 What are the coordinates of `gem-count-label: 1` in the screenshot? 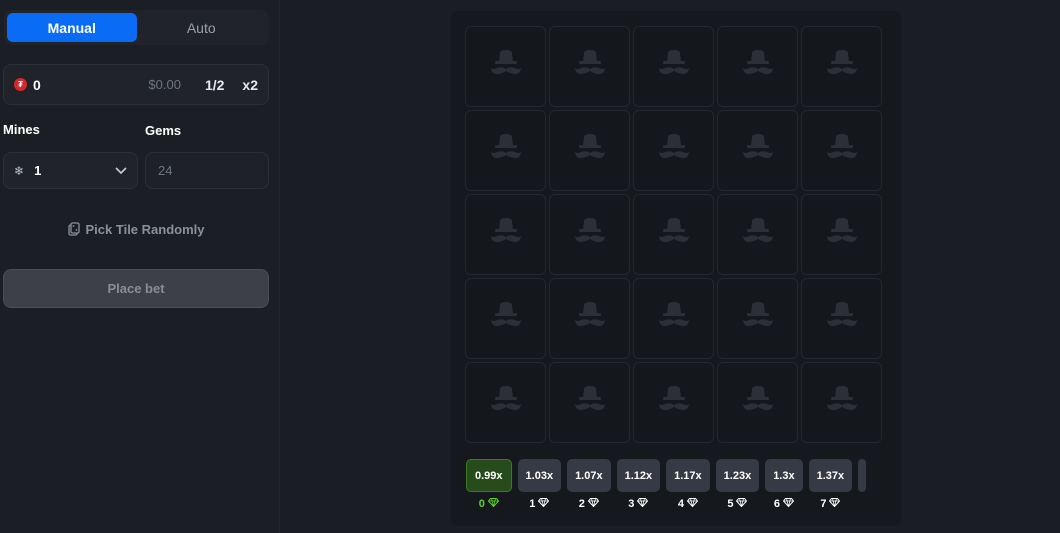 It's located at (539, 504).